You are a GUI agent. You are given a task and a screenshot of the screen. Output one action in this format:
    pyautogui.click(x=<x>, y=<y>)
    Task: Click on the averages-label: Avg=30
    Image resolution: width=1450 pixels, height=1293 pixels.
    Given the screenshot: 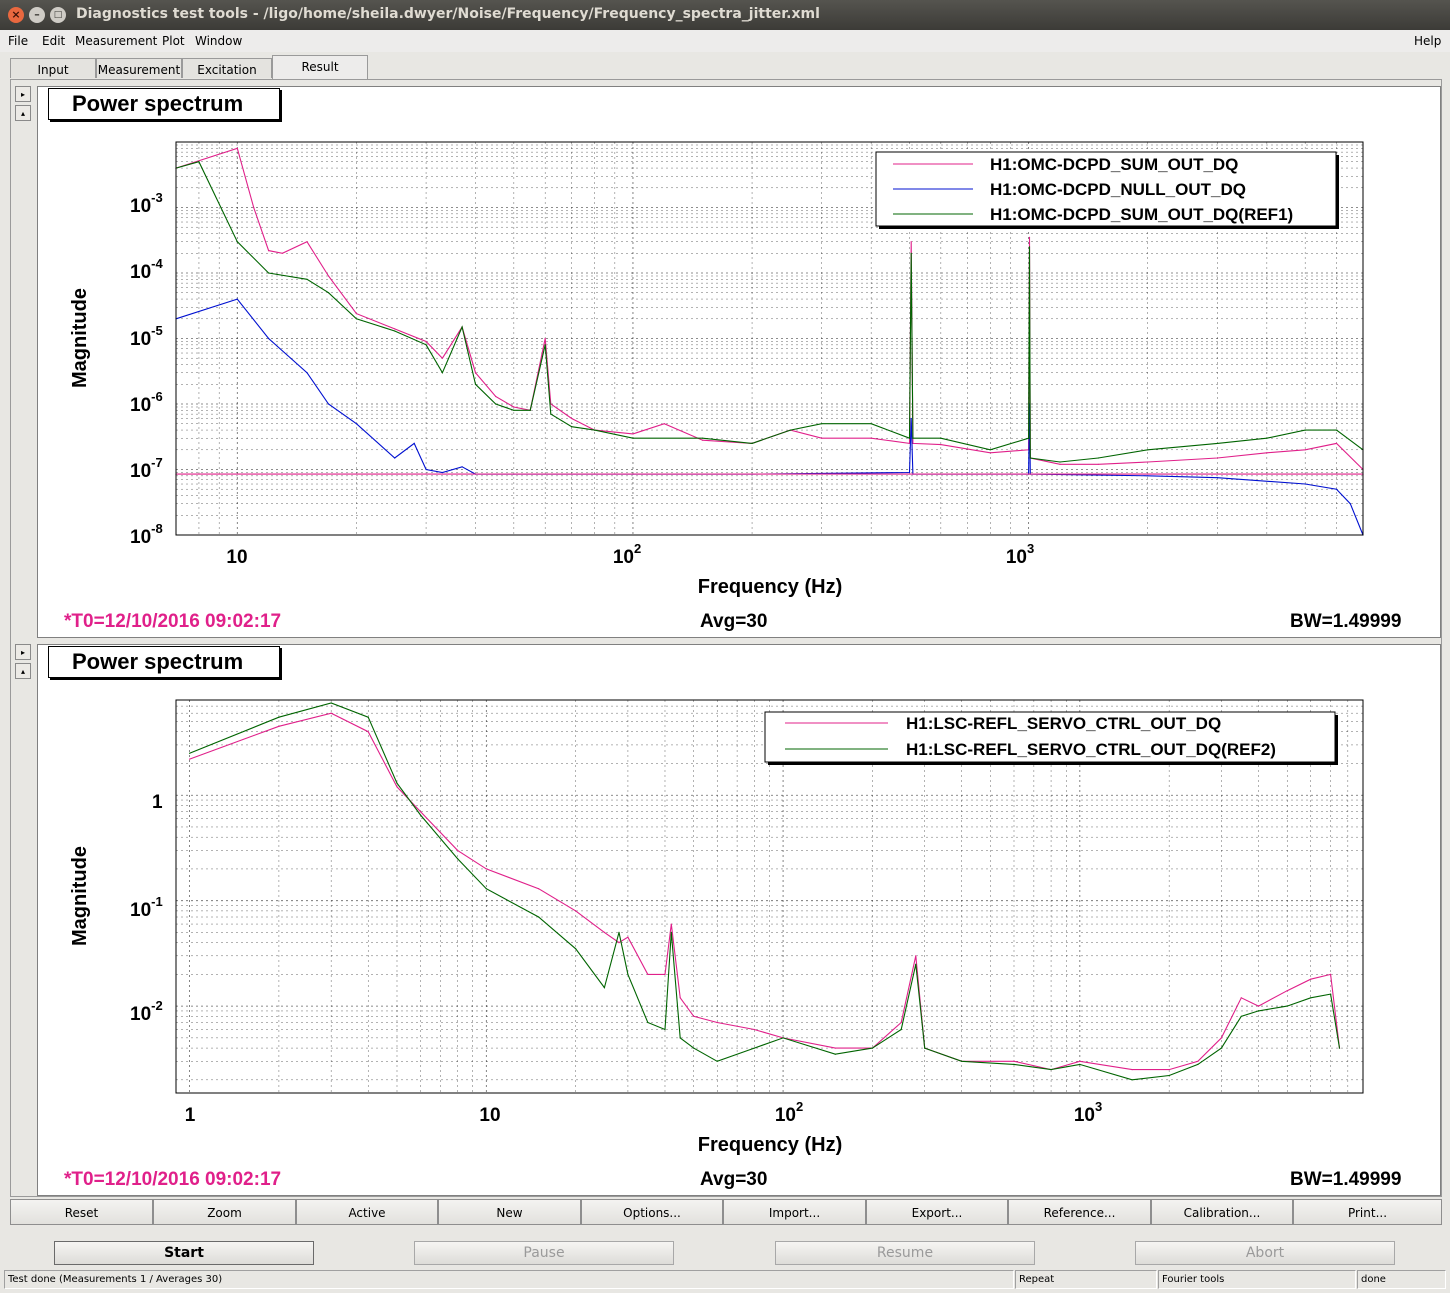 What is the action you would take?
    pyautogui.click(x=734, y=621)
    